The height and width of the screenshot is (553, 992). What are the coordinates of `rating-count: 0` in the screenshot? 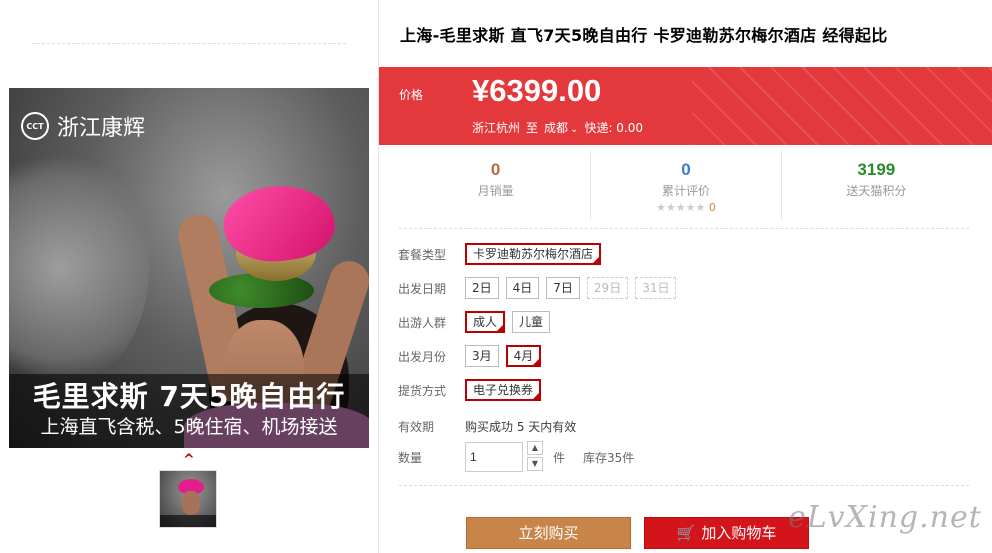 It's located at (712, 207).